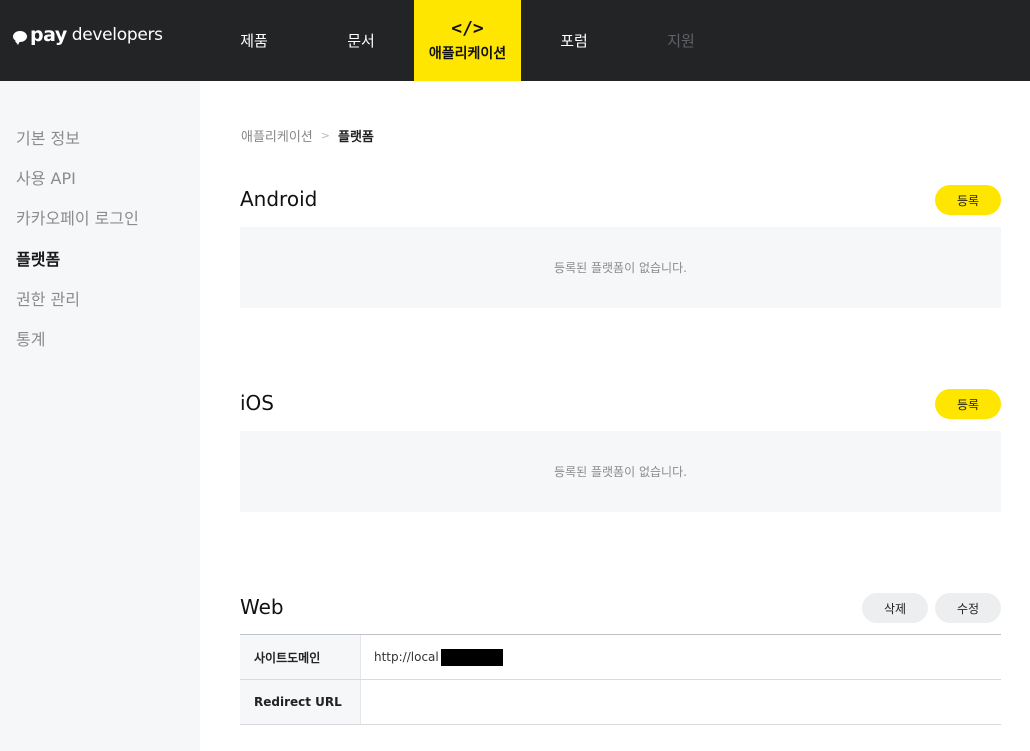 This screenshot has height=751, width=1030. I want to click on code-icon: </>, so click(467, 28).